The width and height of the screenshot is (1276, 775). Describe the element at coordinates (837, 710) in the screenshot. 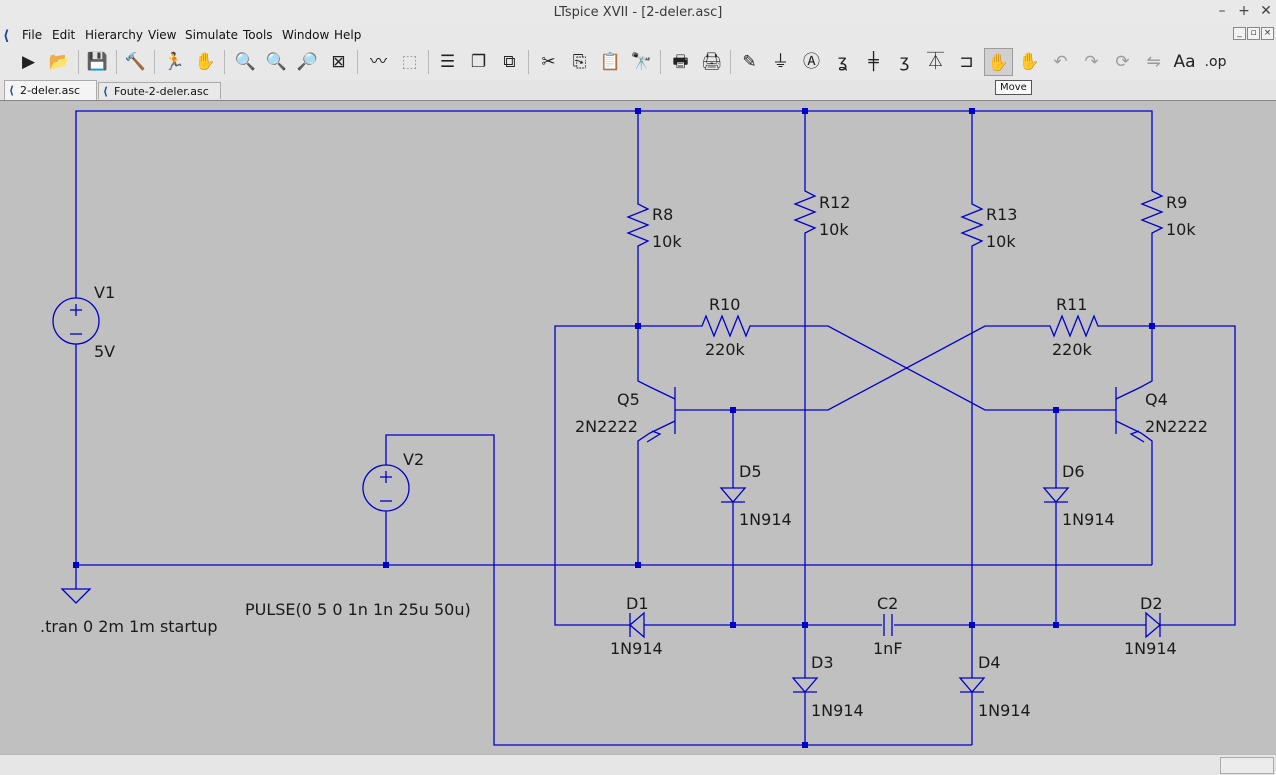

I see `d3-model: 1N914` at that location.